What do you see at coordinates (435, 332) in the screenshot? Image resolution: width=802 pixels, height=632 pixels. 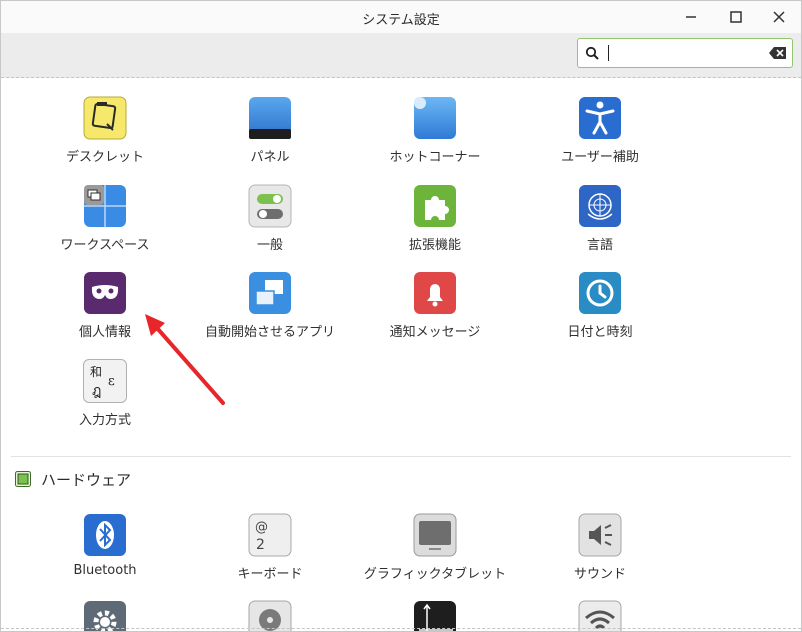 I see `item-label: 通知メッセージ` at bounding box center [435, 332].